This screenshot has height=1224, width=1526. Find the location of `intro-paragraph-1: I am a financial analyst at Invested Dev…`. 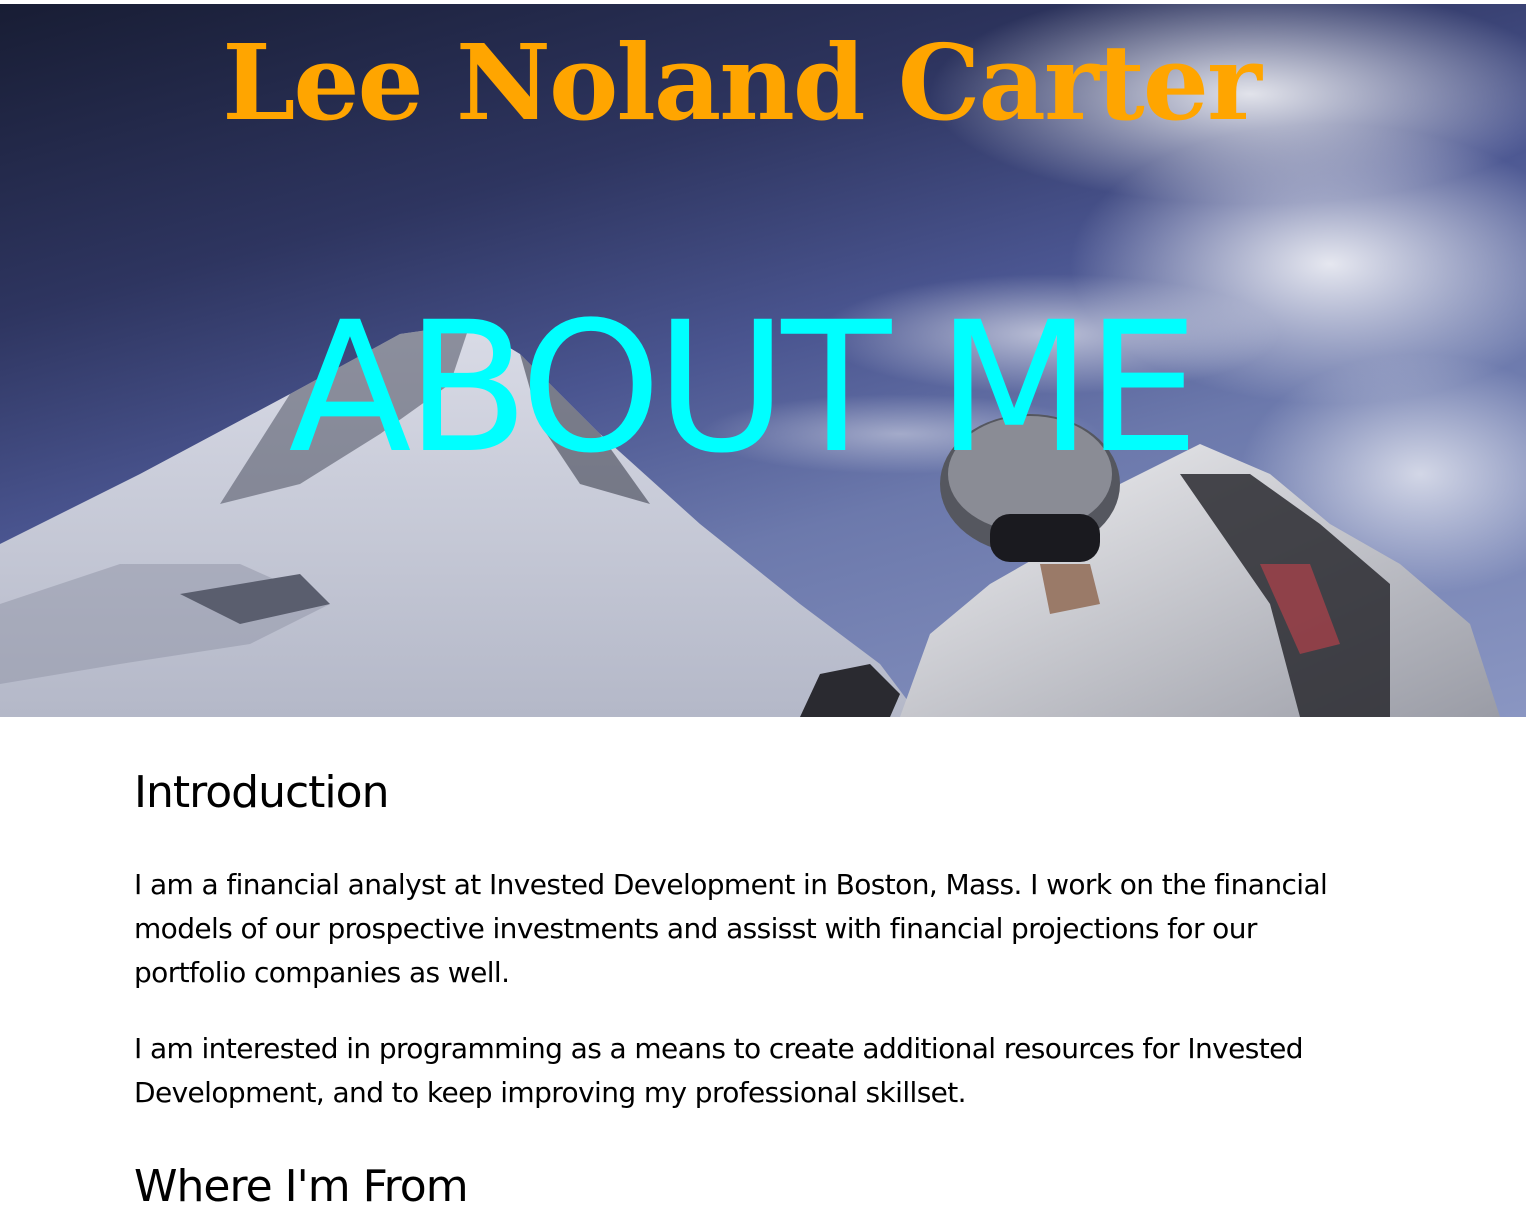

intro-paragraph-1: I am a financial analyst at Invested Dev… is located at coordinates (731, 928).